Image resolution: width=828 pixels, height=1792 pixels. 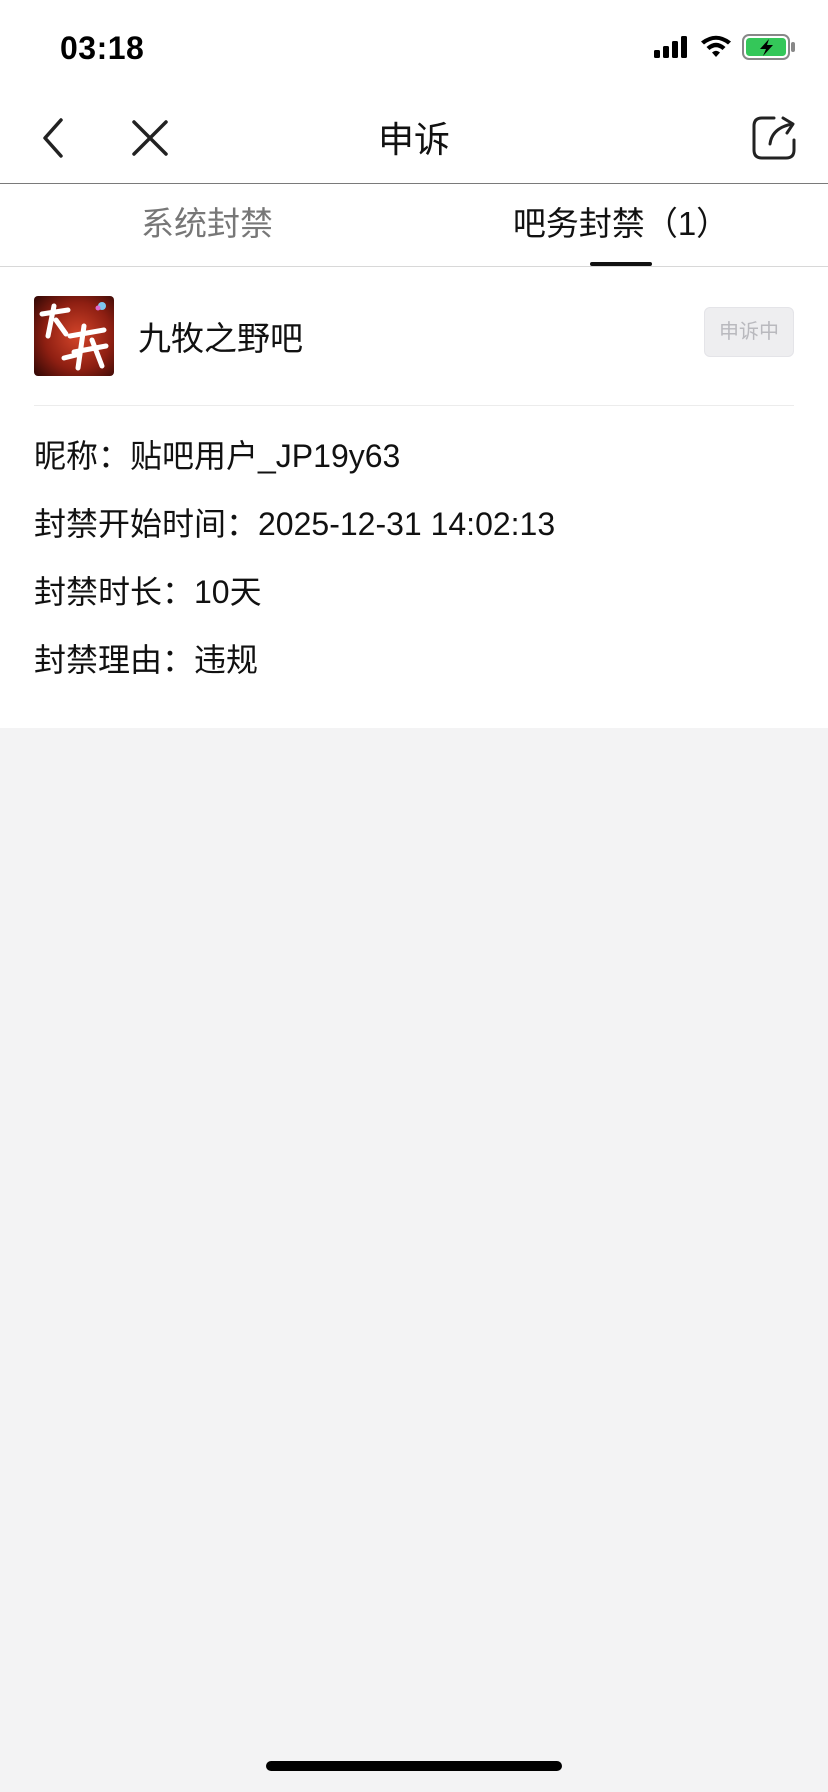 I want to click on forum-row: 九牧之野吧 申诉中, so click(x=414, y=336).